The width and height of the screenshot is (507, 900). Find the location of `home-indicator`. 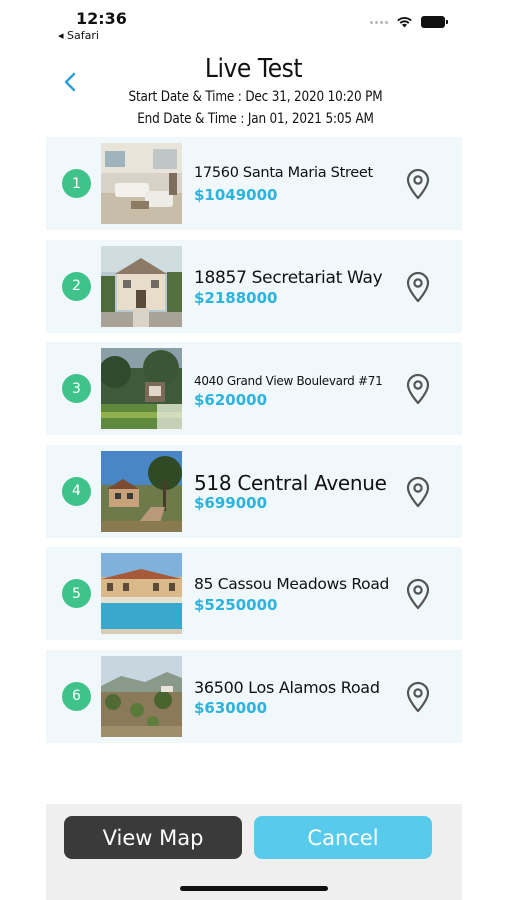

home-indicator is located at coordinates (254, 888).